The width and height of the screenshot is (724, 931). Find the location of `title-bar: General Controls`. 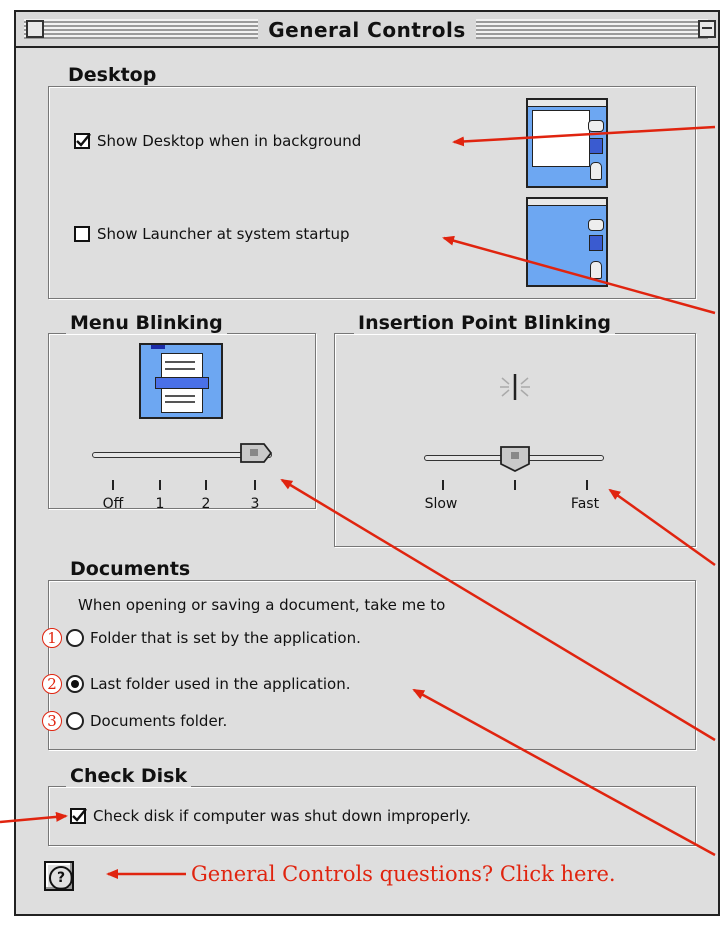

title-bar: General Controls is located at coordinates (367, 30).